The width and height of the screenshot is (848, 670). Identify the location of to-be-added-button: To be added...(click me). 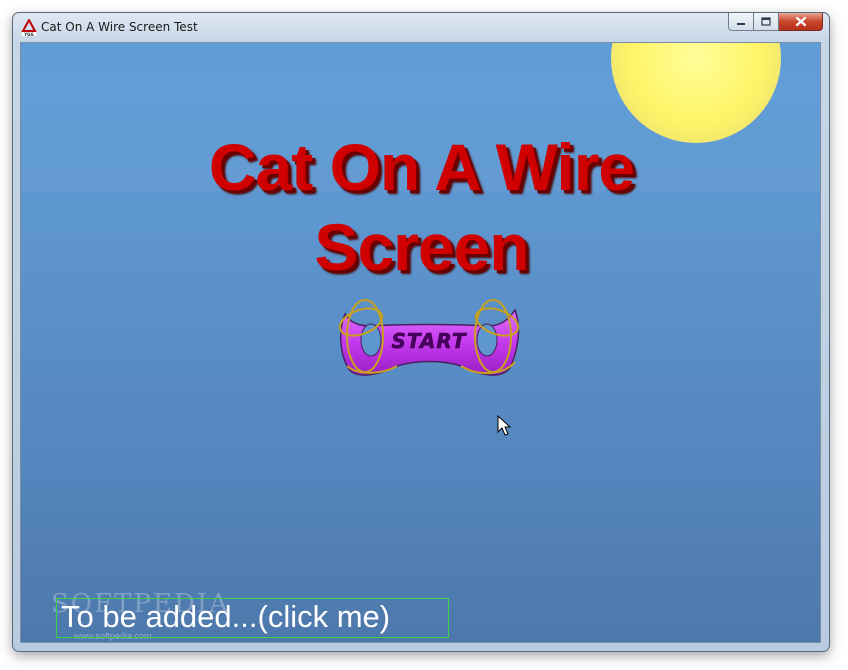
(252, 618).